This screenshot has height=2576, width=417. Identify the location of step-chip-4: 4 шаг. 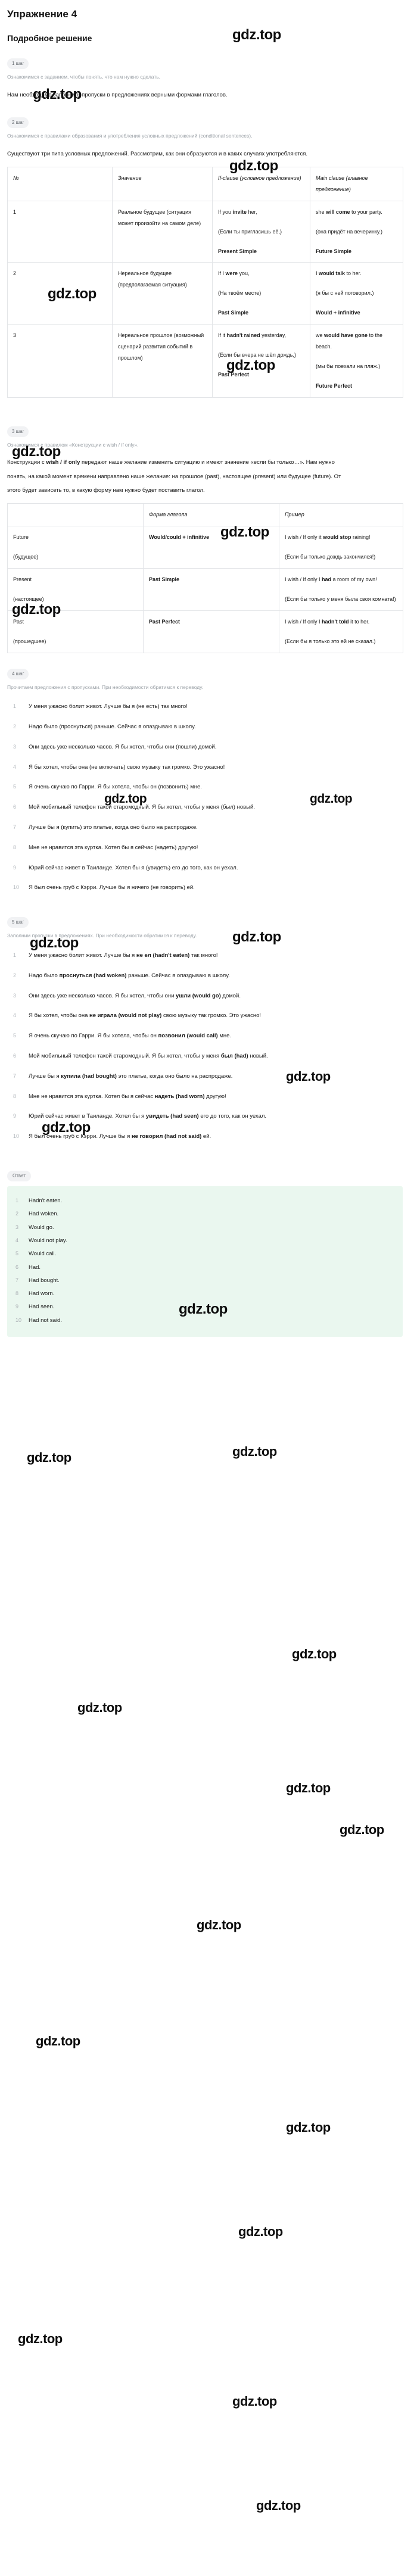
(18, 673).